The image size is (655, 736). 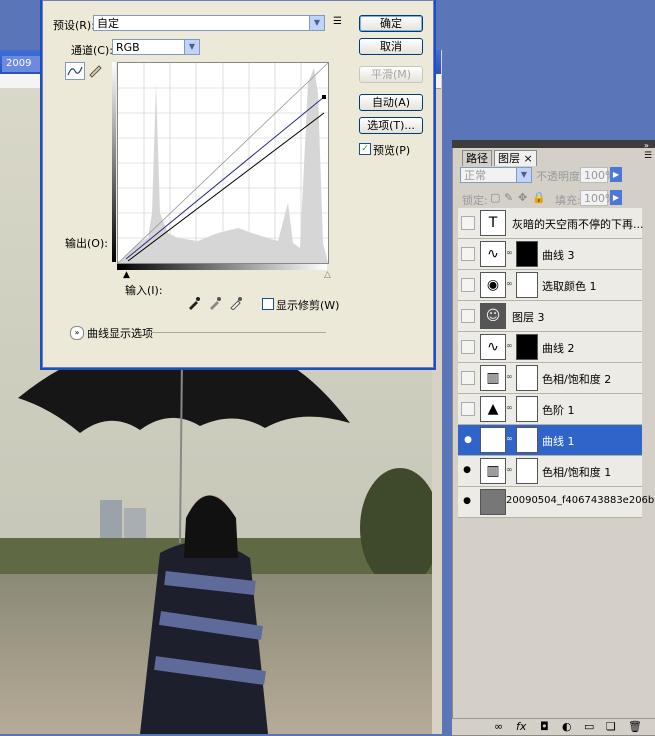 I want to click on curves-graph-svg, so click(x=223, y=163).